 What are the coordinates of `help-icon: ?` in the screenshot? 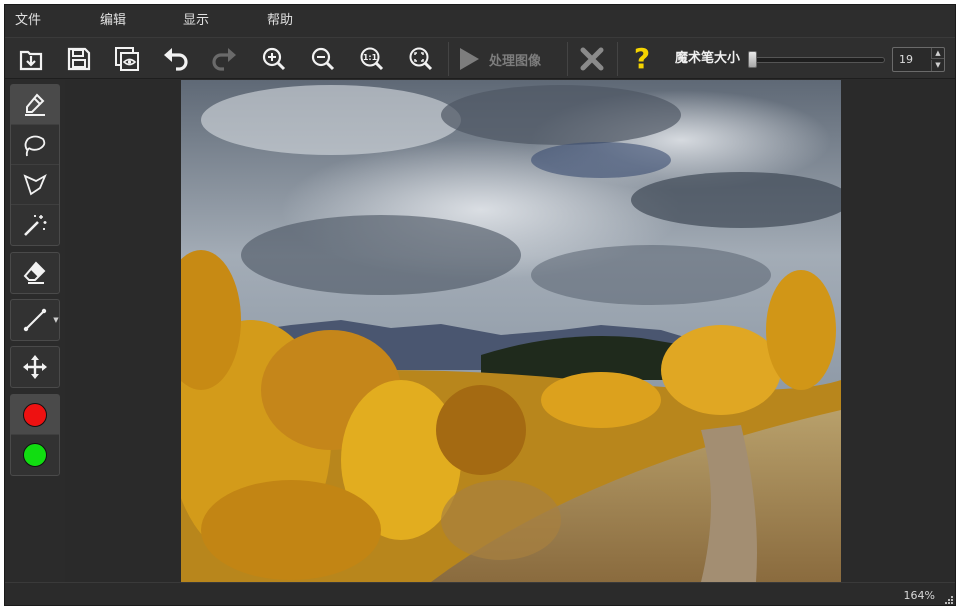 It's located at (642, 58).